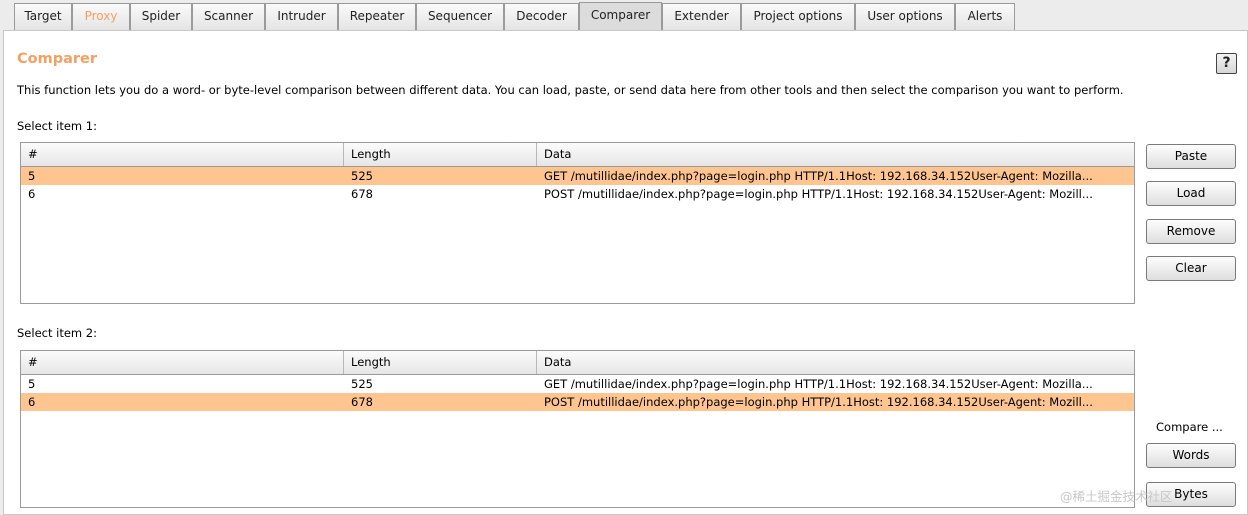 The width and height of the screenshot is (1248, 515). What do you see at coordinates (377, 16) in the screenshot?
I see `tab-repeater: Repeater` at bounding box center [377, 16].